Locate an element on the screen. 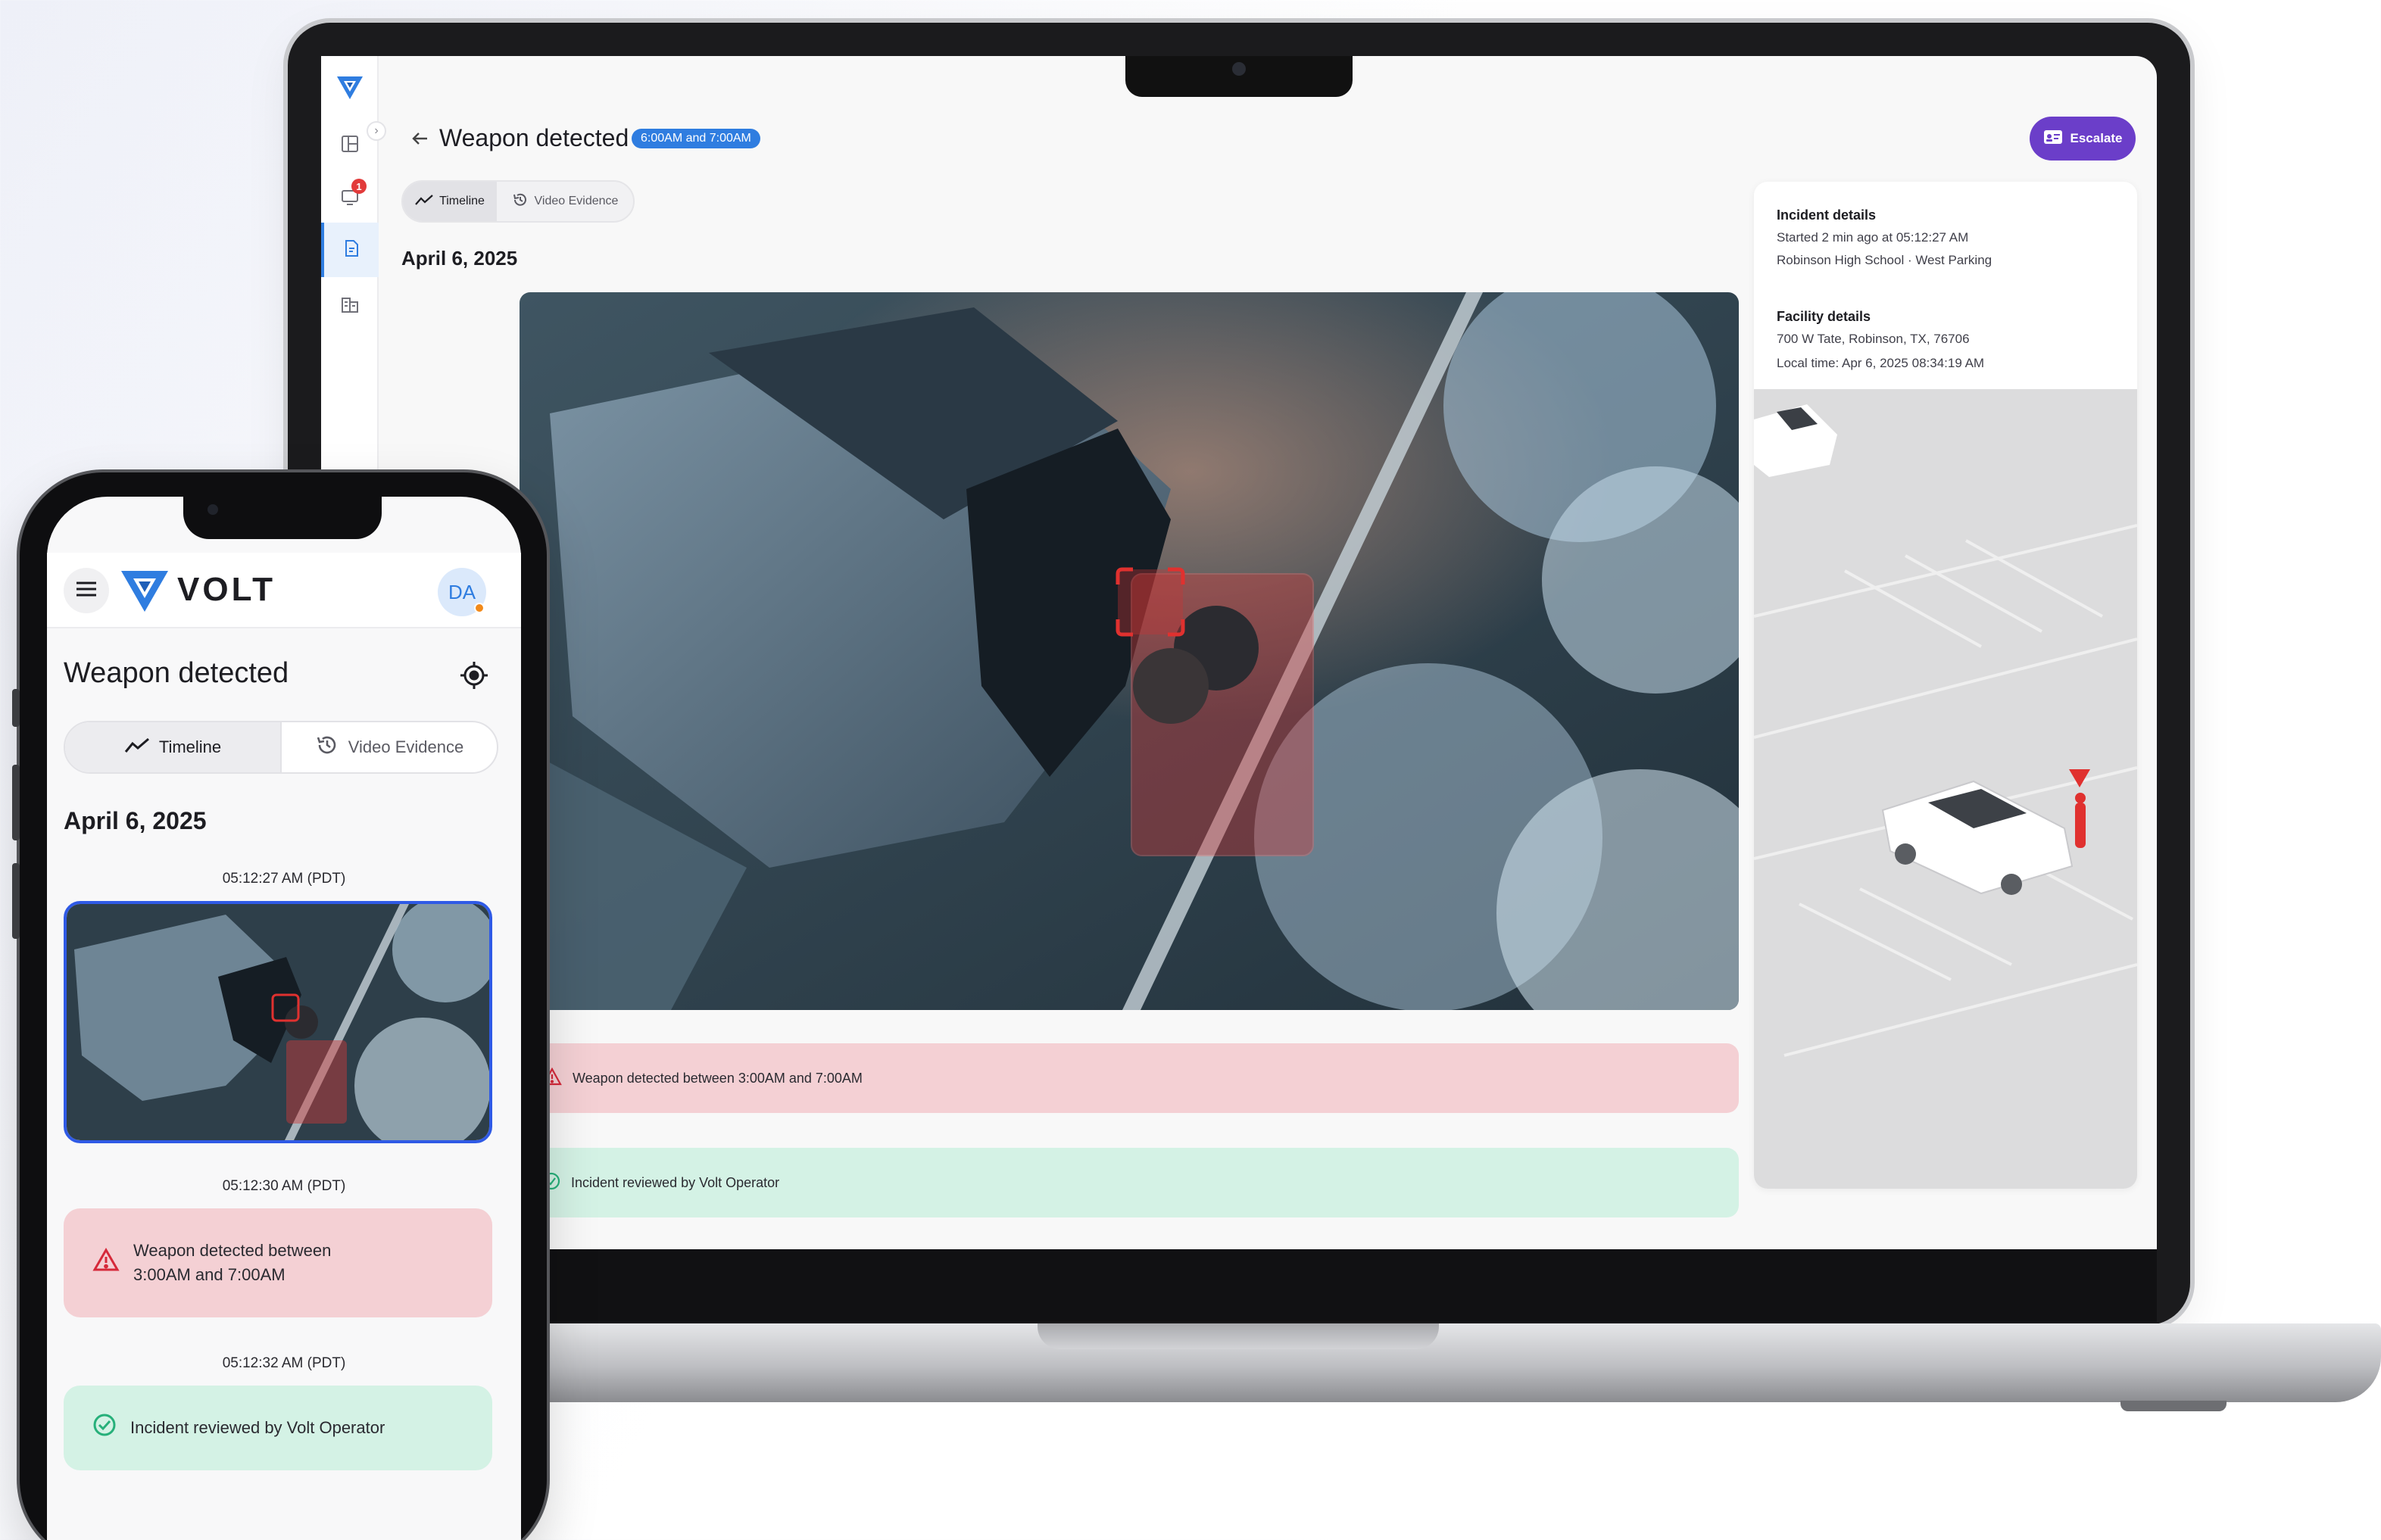 This screenshot has height=1540, width=2381. facility-local-time: Local time: Apr 6, 2025 08:34:19 AM is located at coordinates (1881, 363).